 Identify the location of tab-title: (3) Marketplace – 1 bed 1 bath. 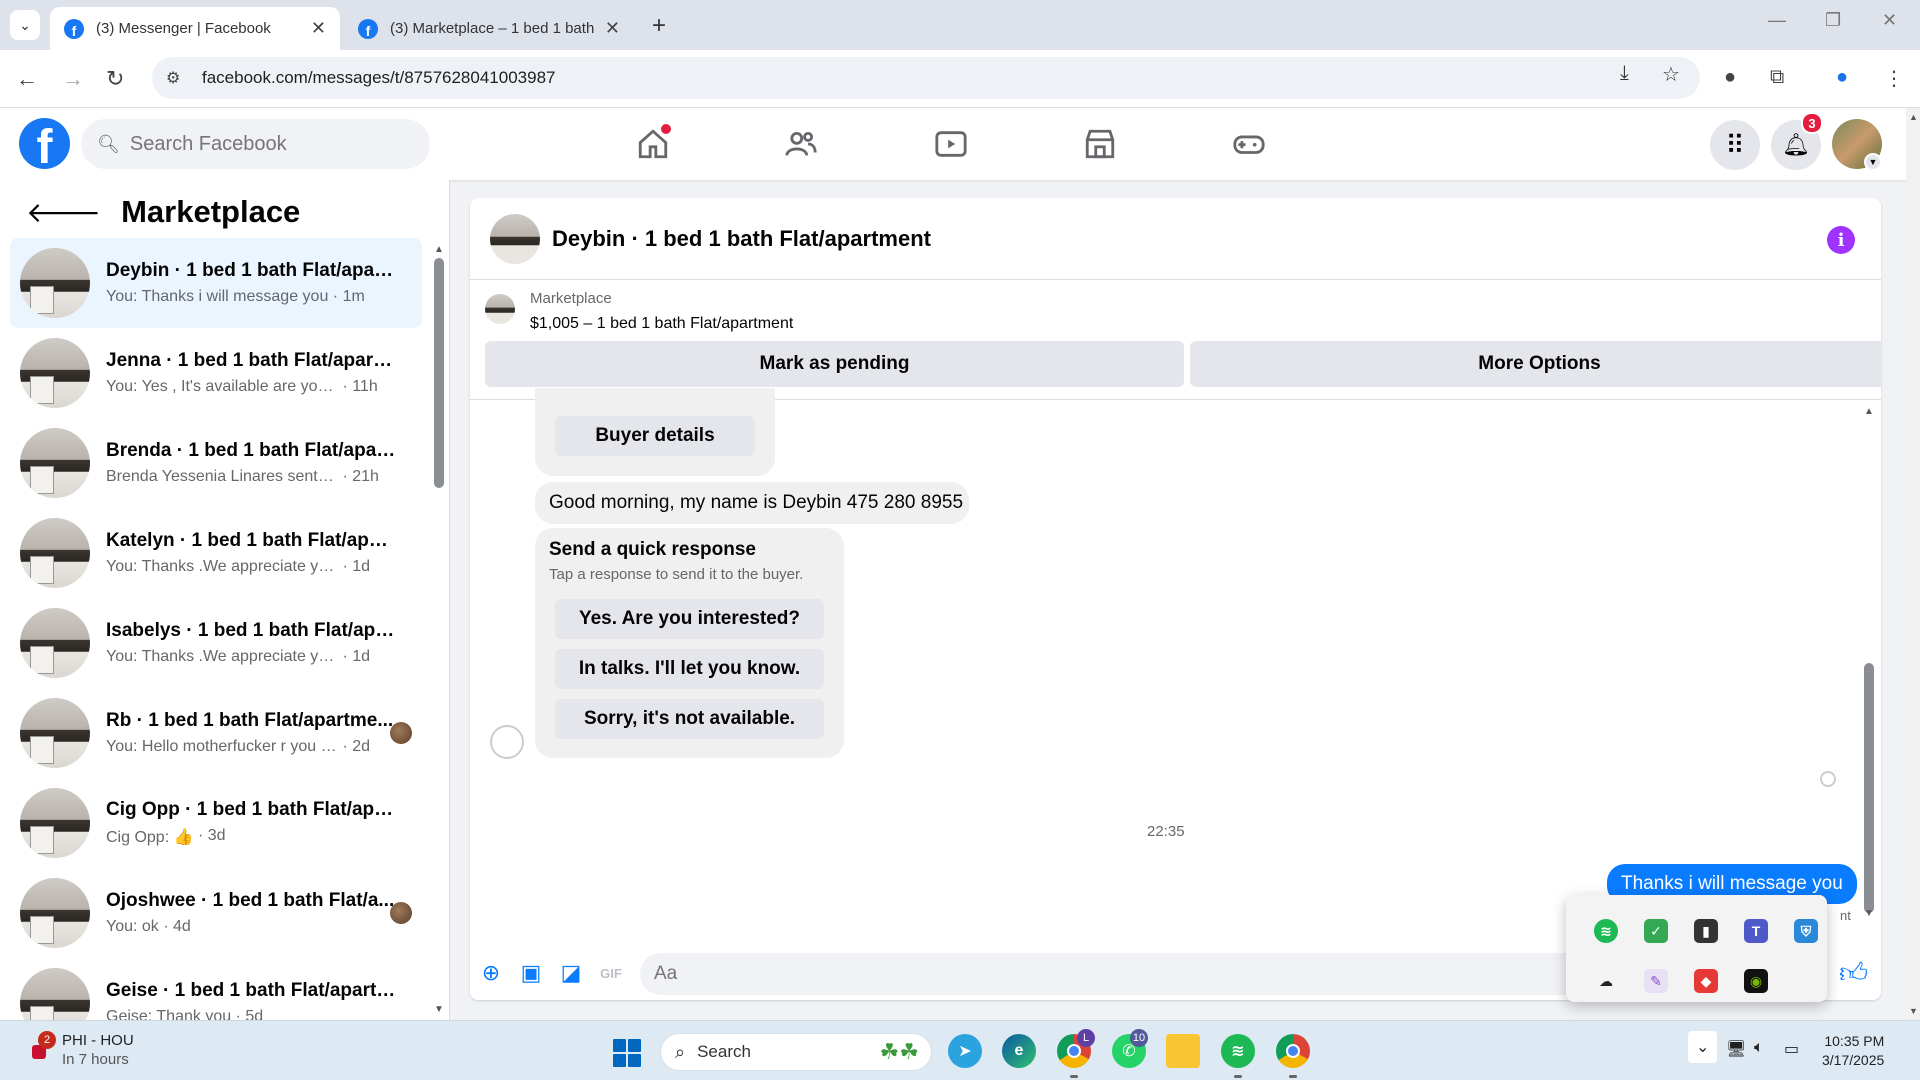
(492, 28).